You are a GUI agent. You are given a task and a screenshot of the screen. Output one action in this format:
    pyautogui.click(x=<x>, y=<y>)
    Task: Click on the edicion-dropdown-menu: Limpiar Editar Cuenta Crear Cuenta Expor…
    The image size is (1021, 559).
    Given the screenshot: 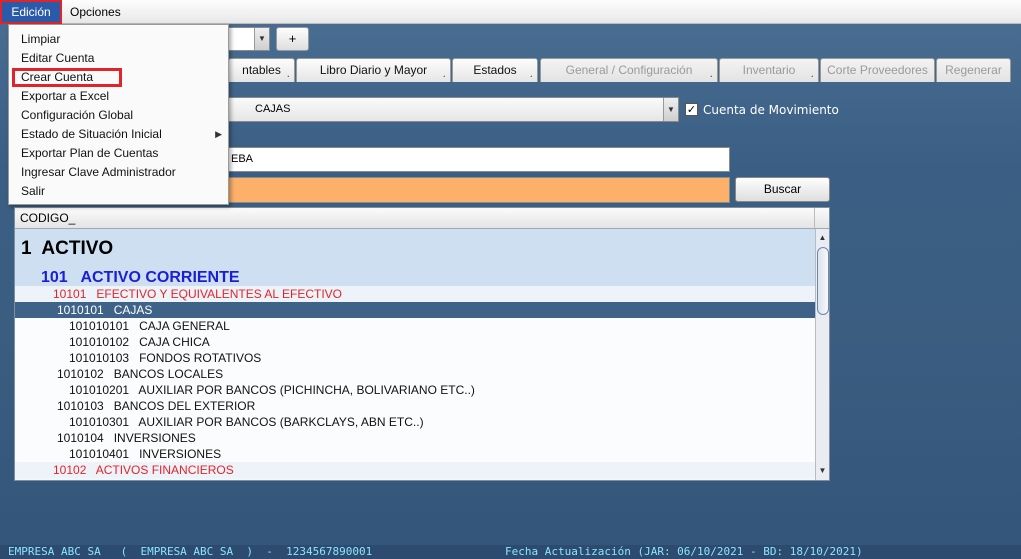 What is the action you would take?
    pyautogui.click(x=118, y=114)
    